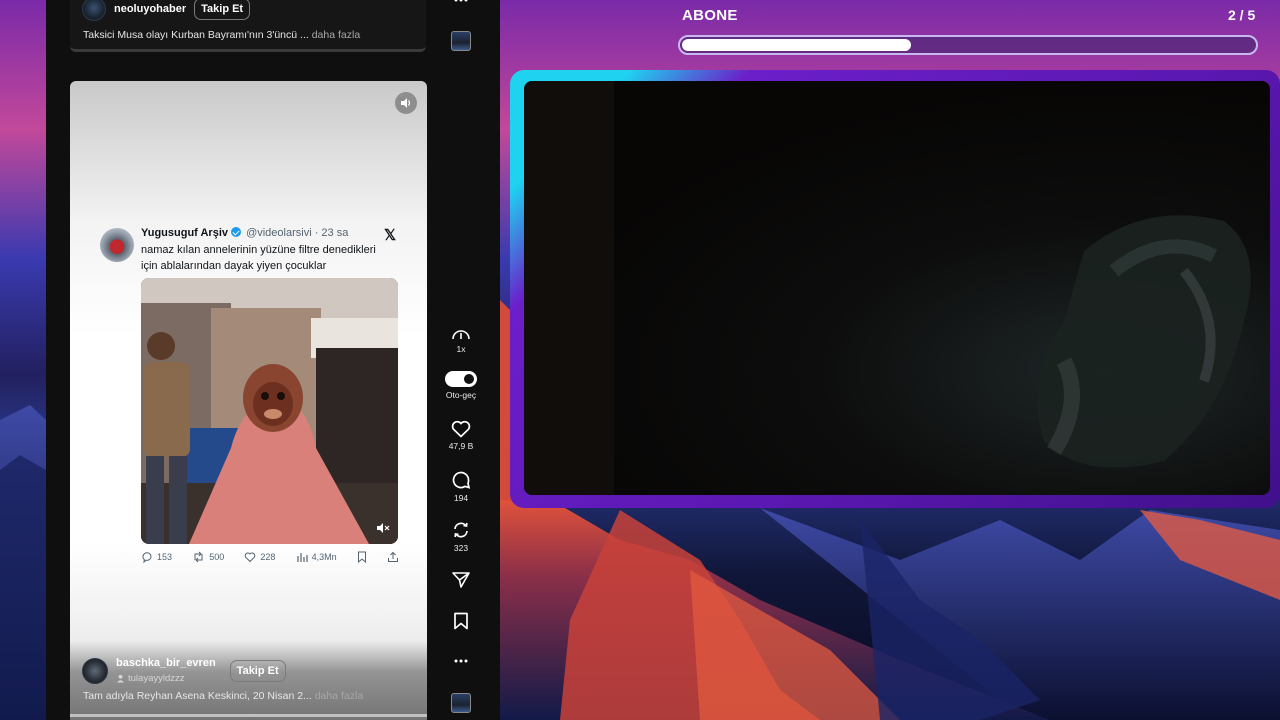 The height and width of the screenshot is (720, 1280). Describe the element at coordinates (156, 678) in the screenshot. I see `collab-username: tulayayyldzzz` at that location.